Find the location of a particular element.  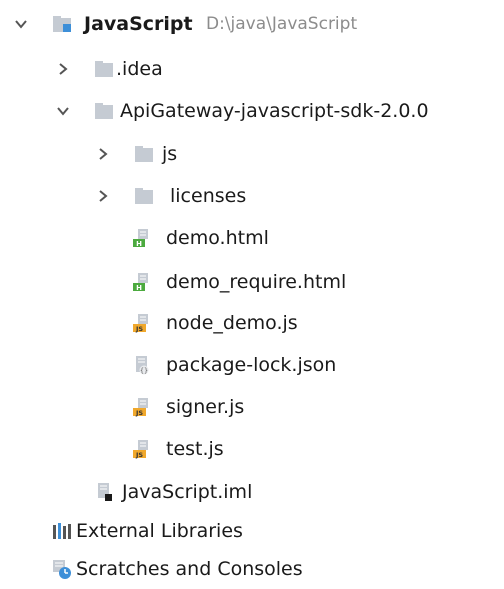

tree-row-project-root: JavaScript D:\java\JavaScript is located at coordinates (252, 24).